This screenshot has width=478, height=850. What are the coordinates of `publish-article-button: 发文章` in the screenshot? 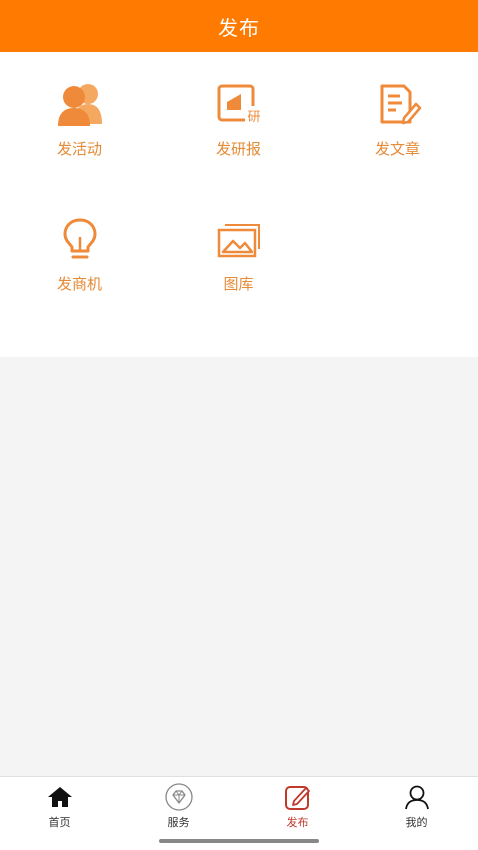 It's located at (397, 107).